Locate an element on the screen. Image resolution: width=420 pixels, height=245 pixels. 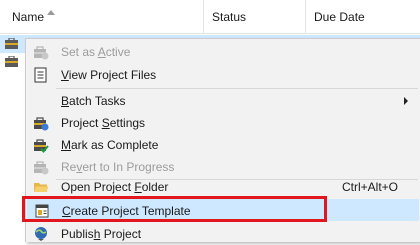
list-header: Name Status Due Date is located at coordinates (210, 17).